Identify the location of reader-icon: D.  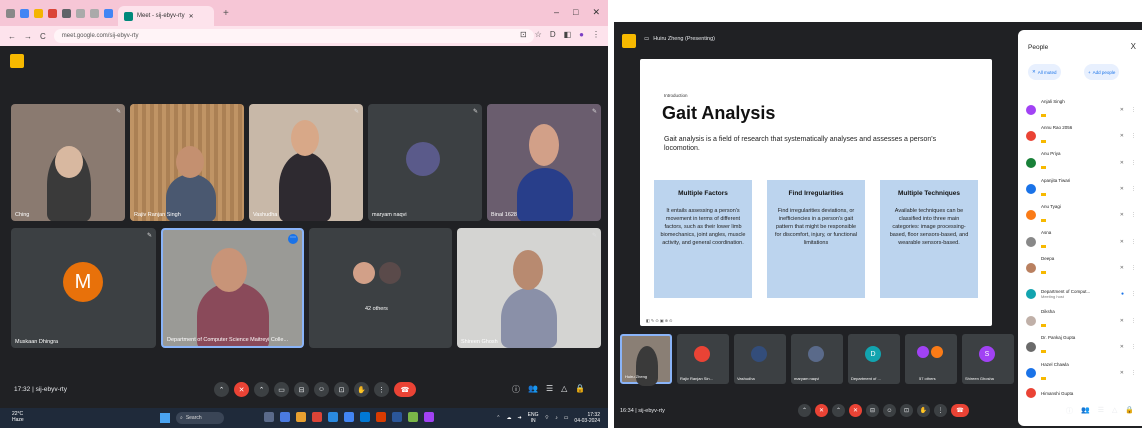
(553, 34).